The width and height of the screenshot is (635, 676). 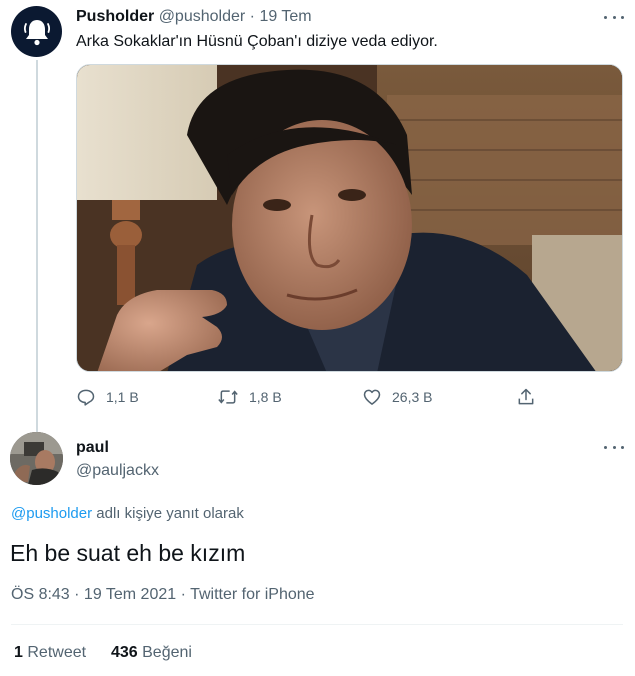 I want to click on share-button, so click(x=526, y=397).